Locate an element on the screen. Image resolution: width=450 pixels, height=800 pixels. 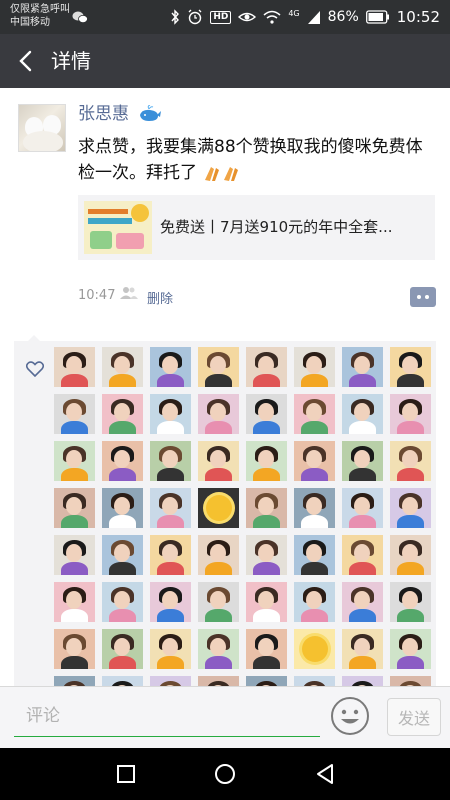
avatar is located at coordinates (42, 128).